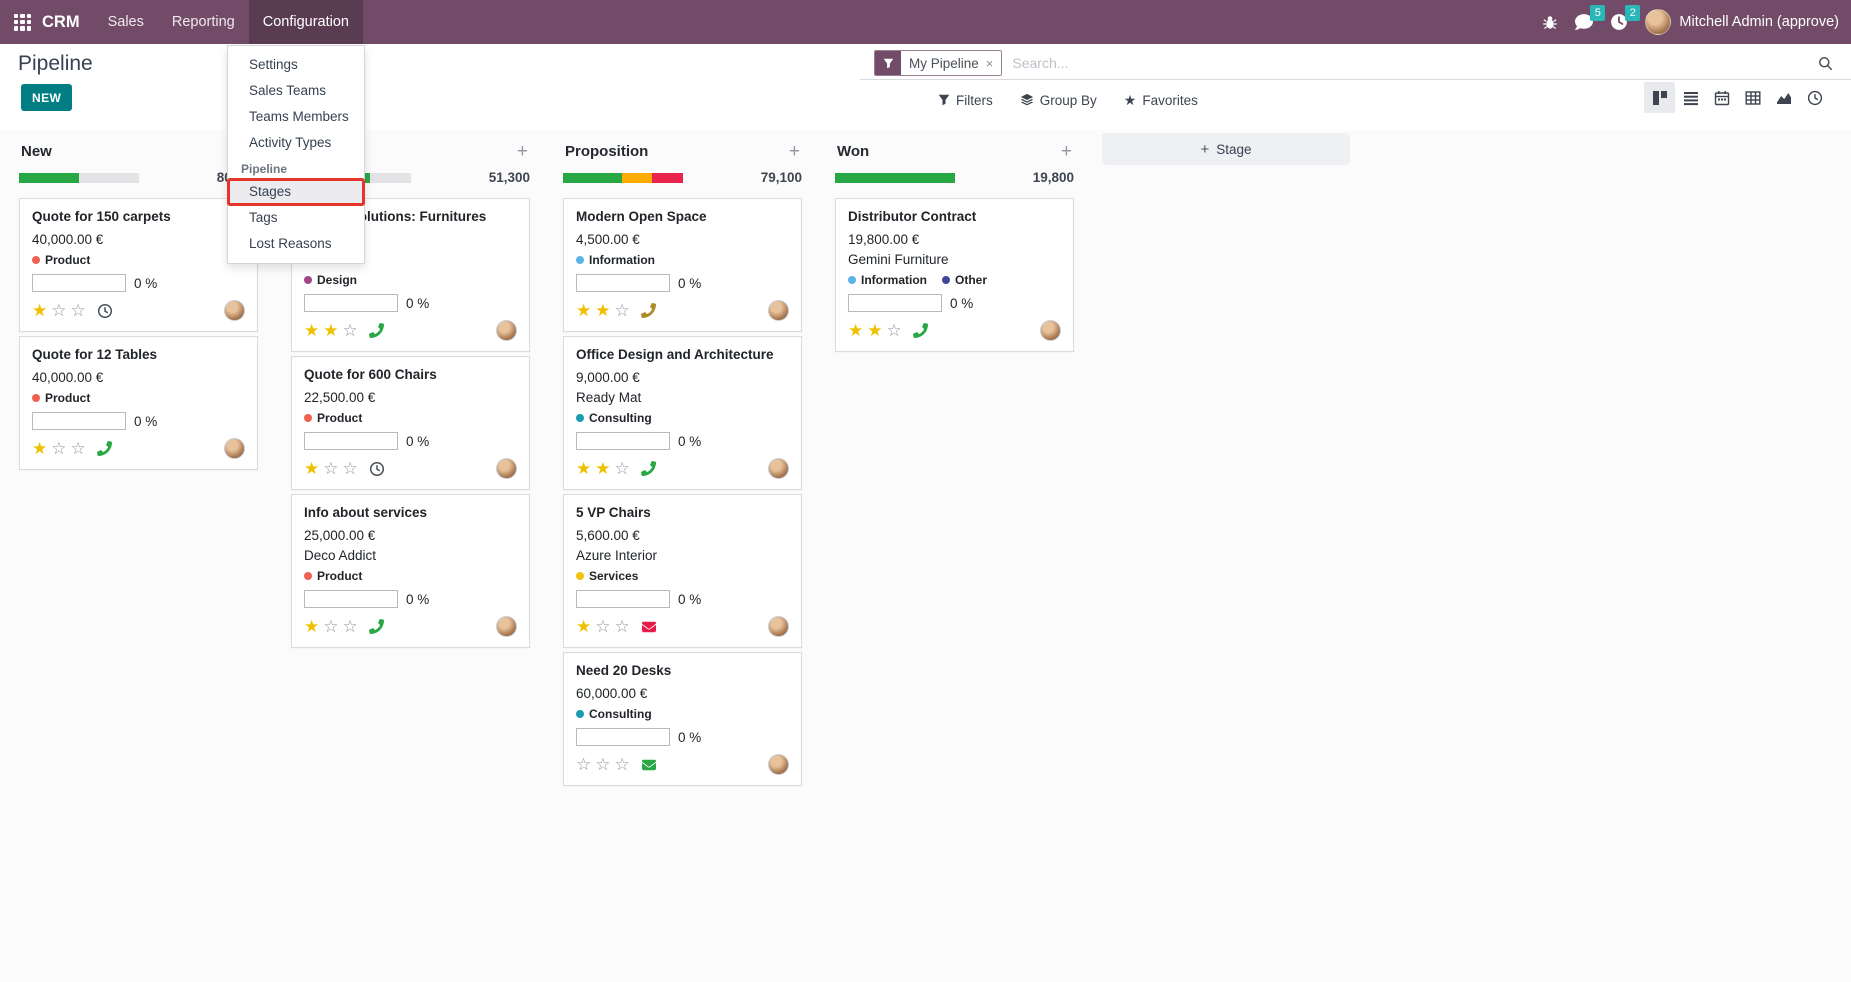  I want to click on view-graph-button, so click(1783, 97).